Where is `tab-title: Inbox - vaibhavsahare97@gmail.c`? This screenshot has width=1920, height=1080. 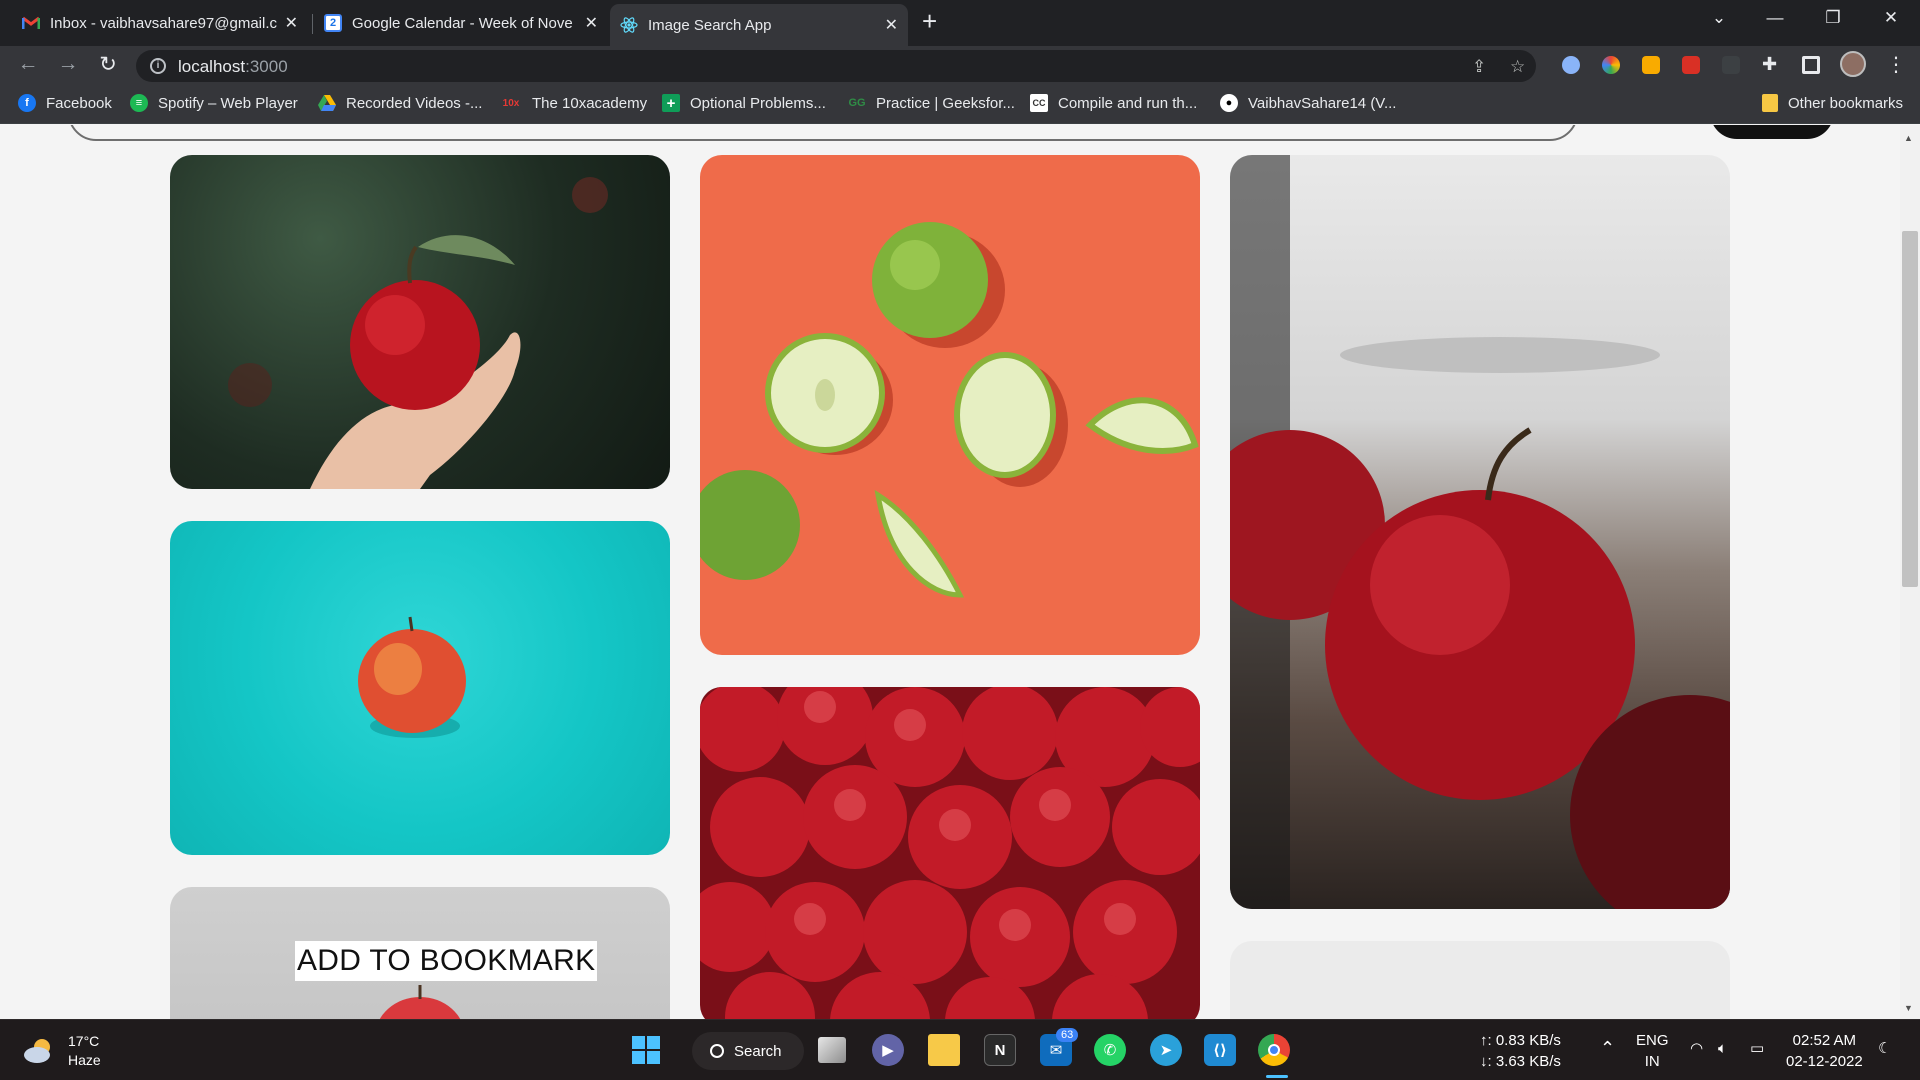
tab-title: Inbox - vaibhavsahare97@gmail.c is located at coordinates (163, 23).